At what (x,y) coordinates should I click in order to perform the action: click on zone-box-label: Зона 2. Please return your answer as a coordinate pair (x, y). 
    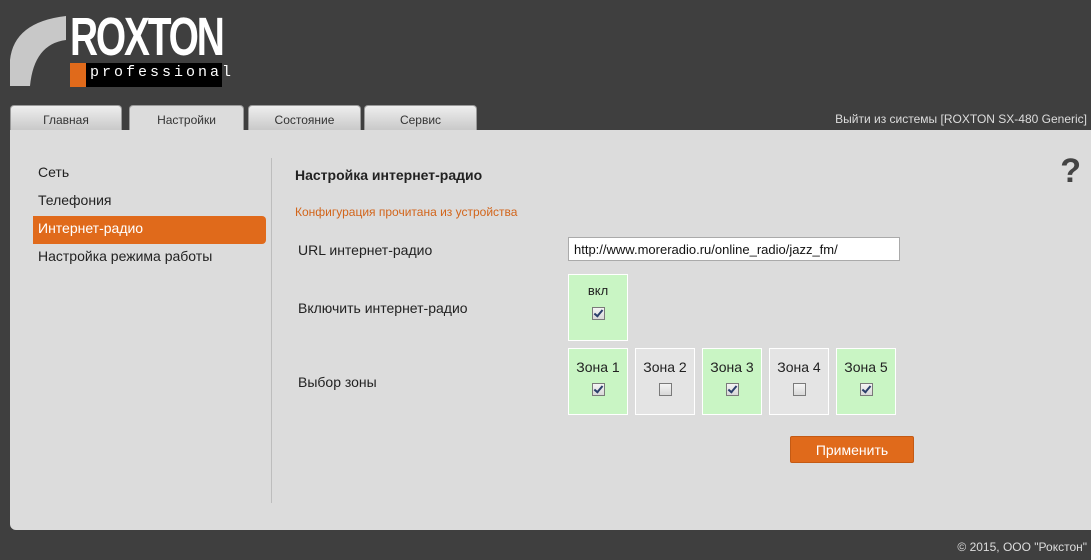
    Looking at the image, I should click on (665, 367).